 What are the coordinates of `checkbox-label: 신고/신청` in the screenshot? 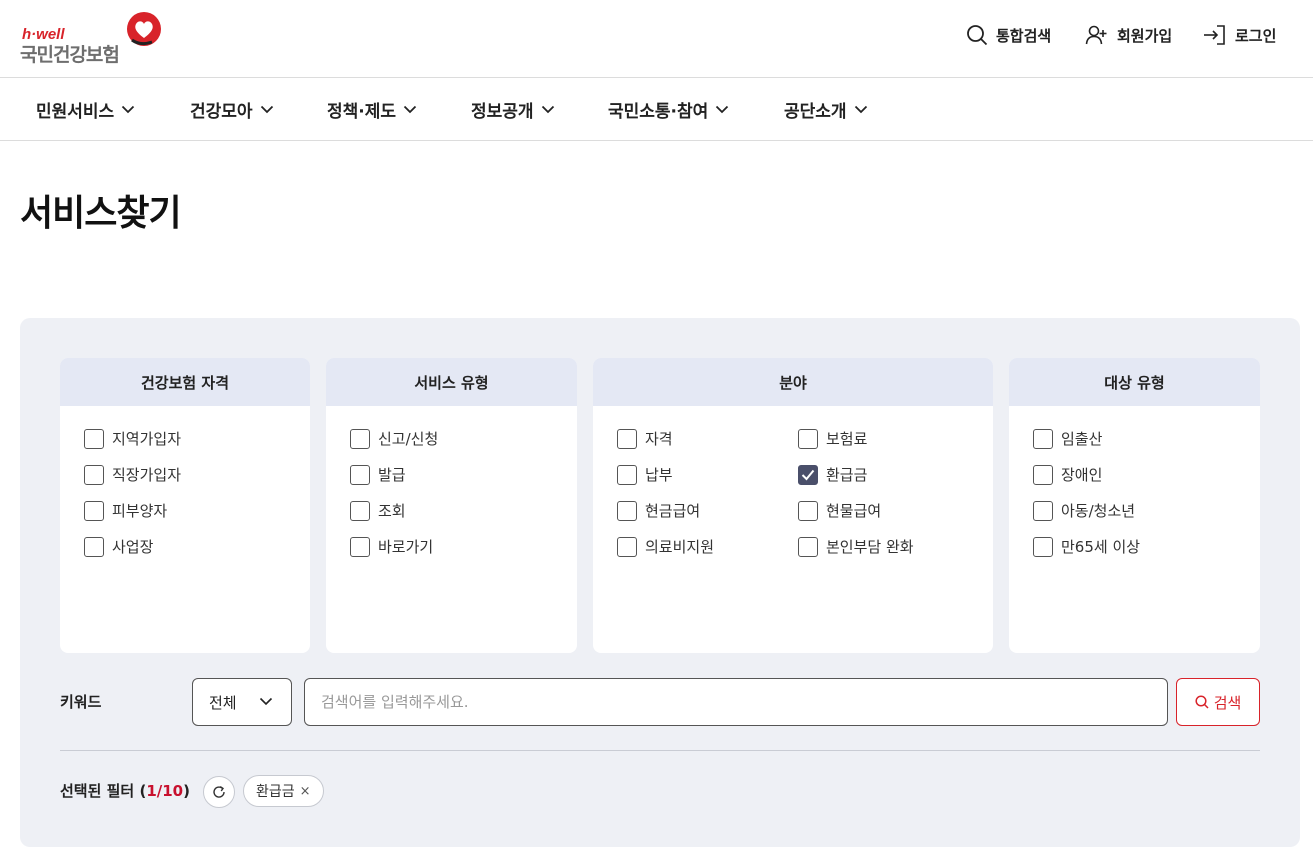 It's located at (408, 439).